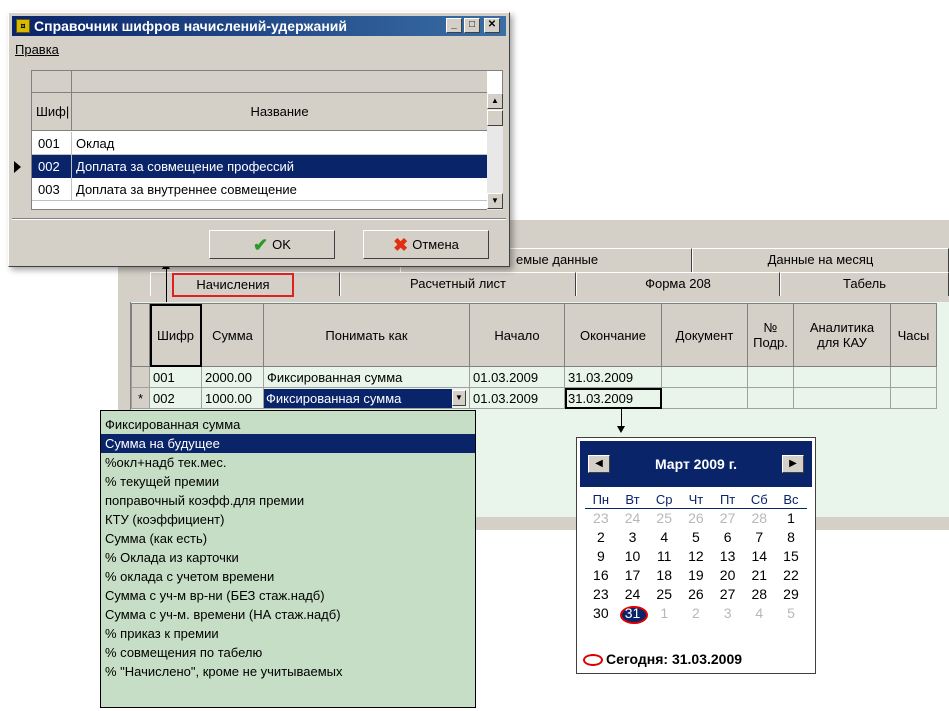  Describe the element at coordinates (232, 398) in the screenshot. I see `cell-amount: 1000.00` at that location.